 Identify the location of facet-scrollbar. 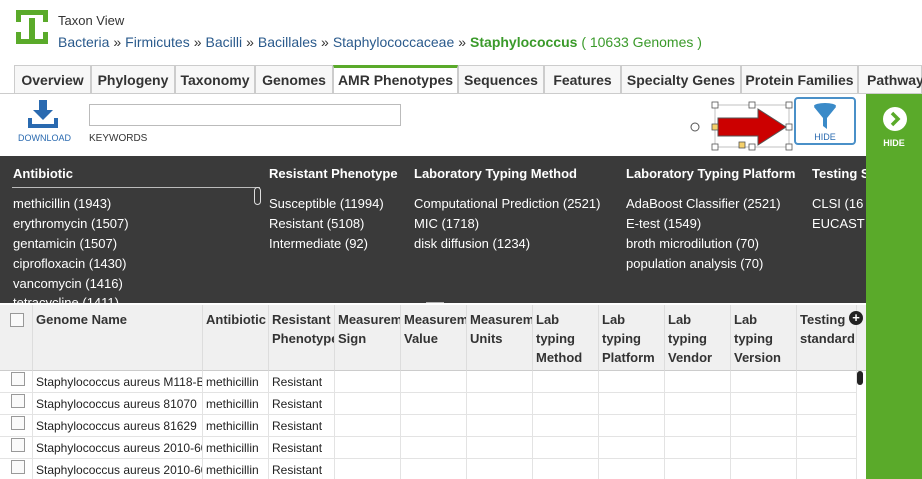
(257, 196).